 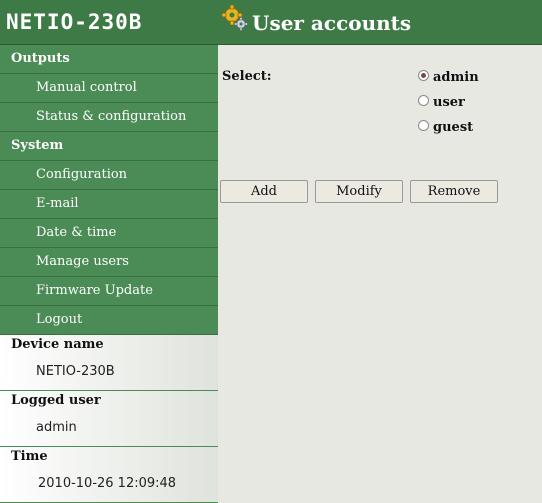 What do you see at coordinates (454, 191) in the screenshot?
I see `remove-button: Remove` at bounding box center [454, 191].